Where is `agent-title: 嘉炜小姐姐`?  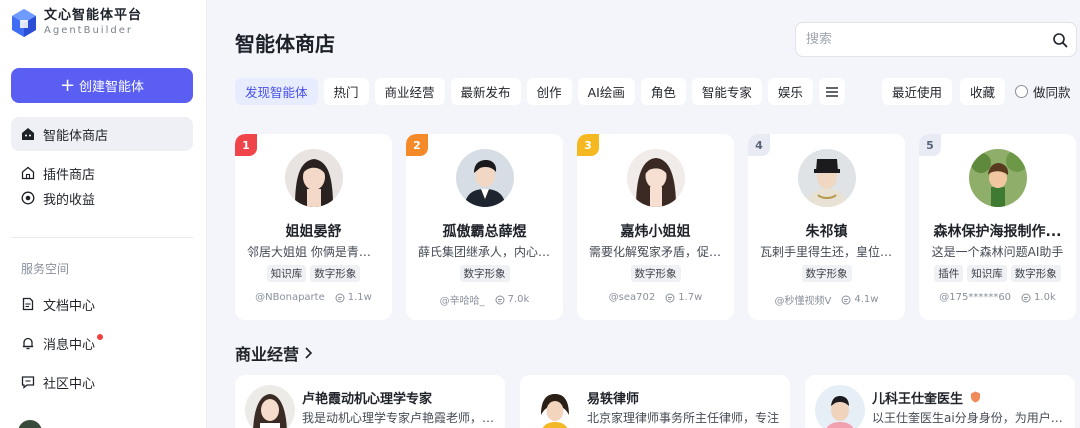
agent-title: 嘉炜小姐姐 is located at coordinates (655, 232).